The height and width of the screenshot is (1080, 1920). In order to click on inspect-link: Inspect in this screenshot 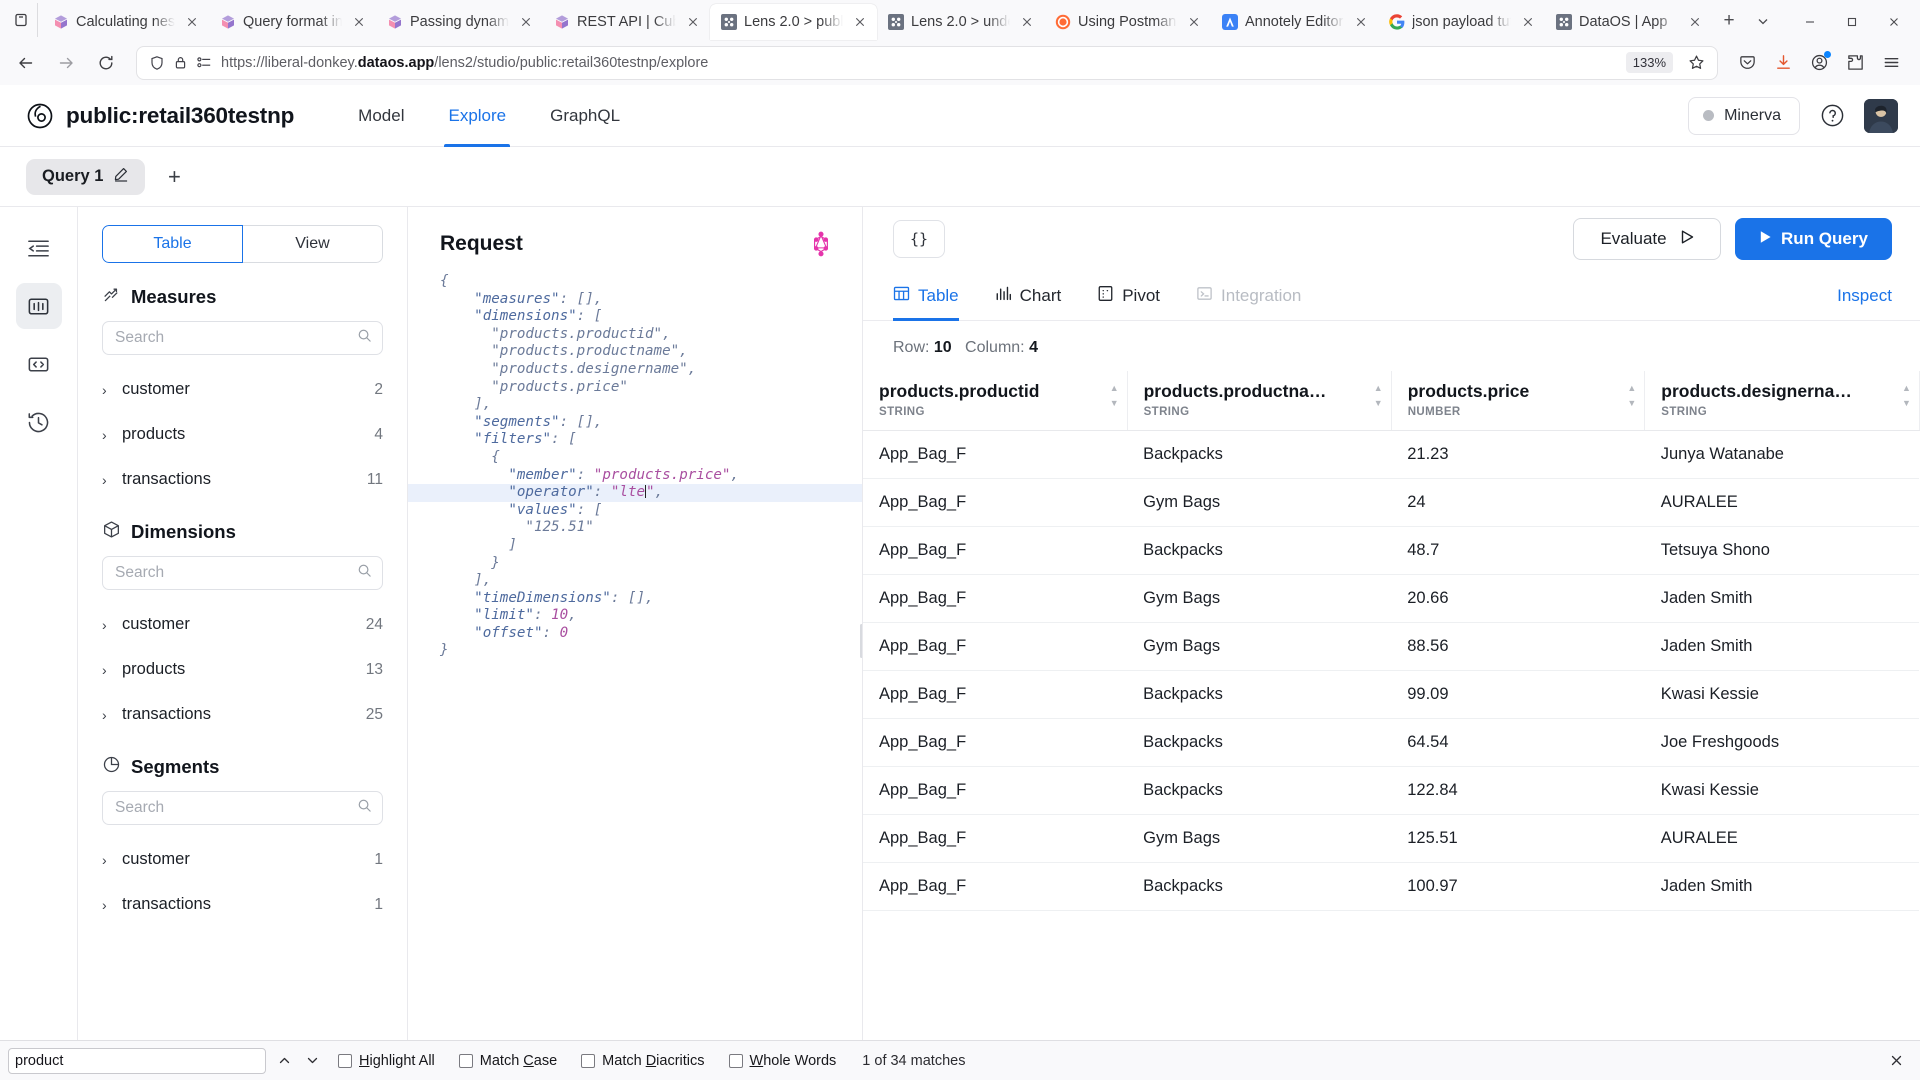, I will do `click(1864, 296)`.